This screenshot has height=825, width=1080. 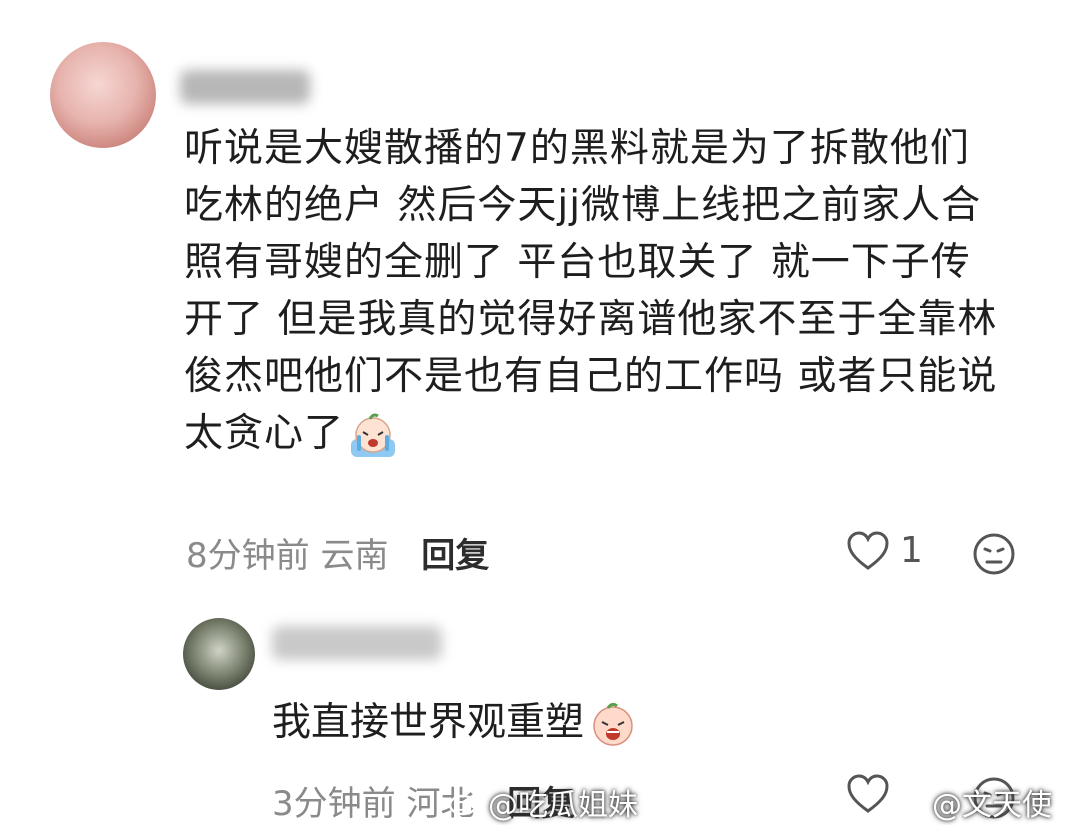 I want to click on comment-meta: 8分钟前 云南 回复, so click(x=337, y=552).